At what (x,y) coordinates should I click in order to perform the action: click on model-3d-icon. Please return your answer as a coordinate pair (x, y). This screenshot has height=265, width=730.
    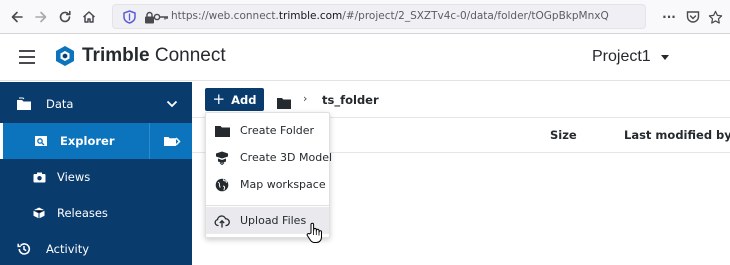
    Looking at the image, I should click on (222, 158).